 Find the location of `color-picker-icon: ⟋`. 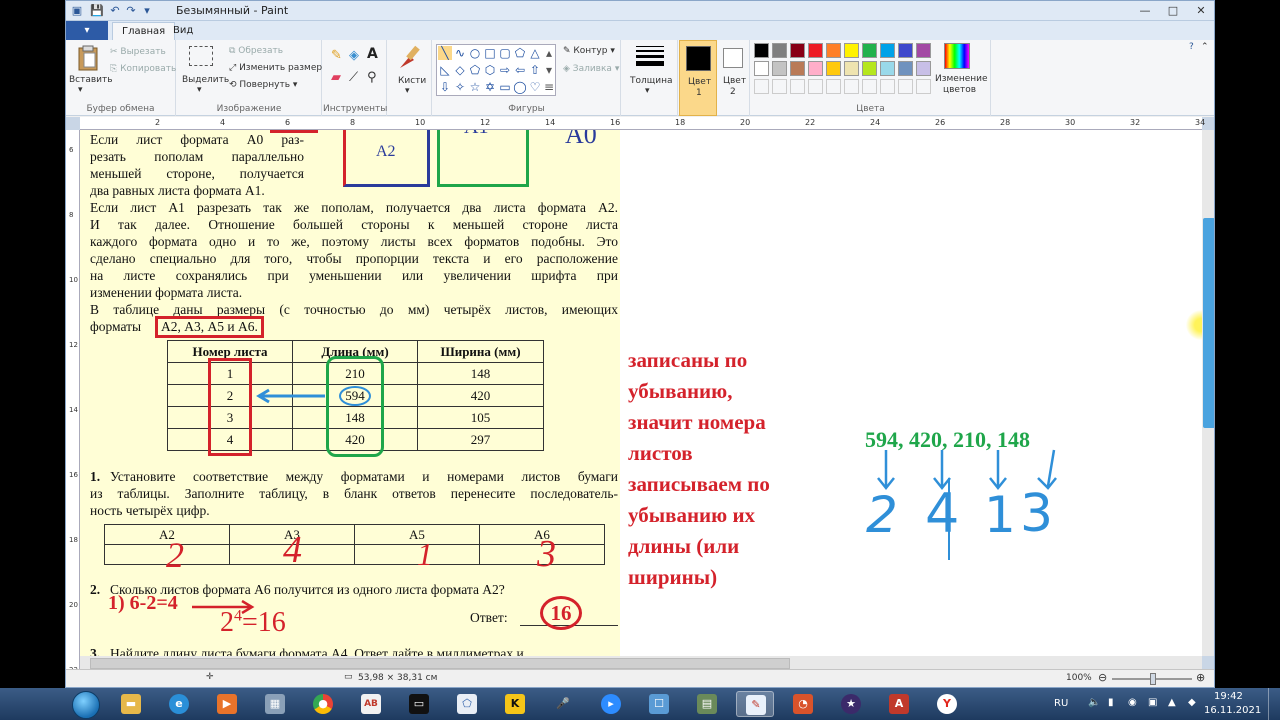

color-picker-icon: ⟋ is located at coordinates (353, 77).